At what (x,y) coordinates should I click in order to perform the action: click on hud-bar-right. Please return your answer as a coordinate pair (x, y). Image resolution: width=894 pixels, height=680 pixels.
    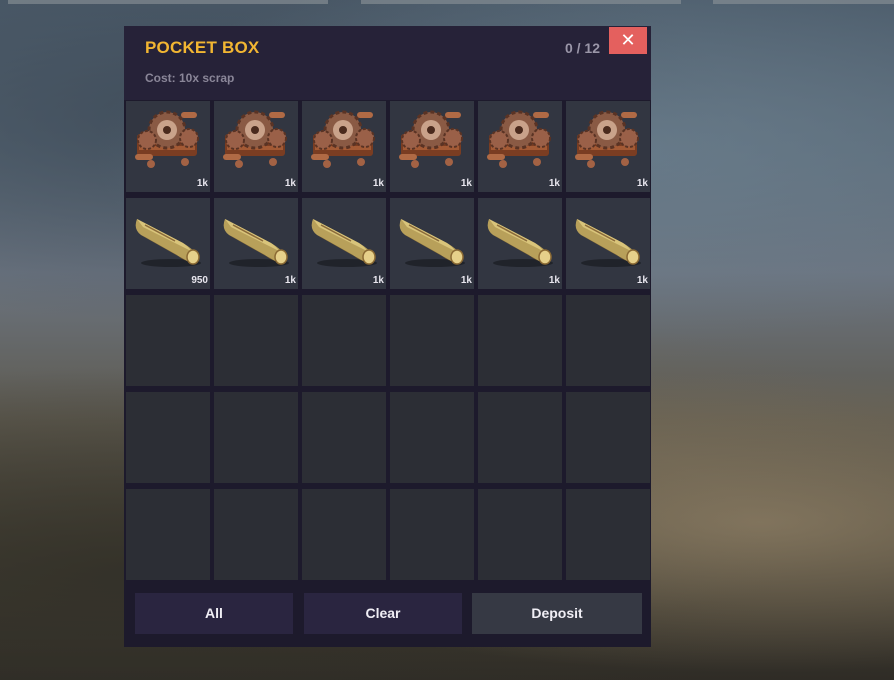
    Looking at the image, I should click on (803, 2).